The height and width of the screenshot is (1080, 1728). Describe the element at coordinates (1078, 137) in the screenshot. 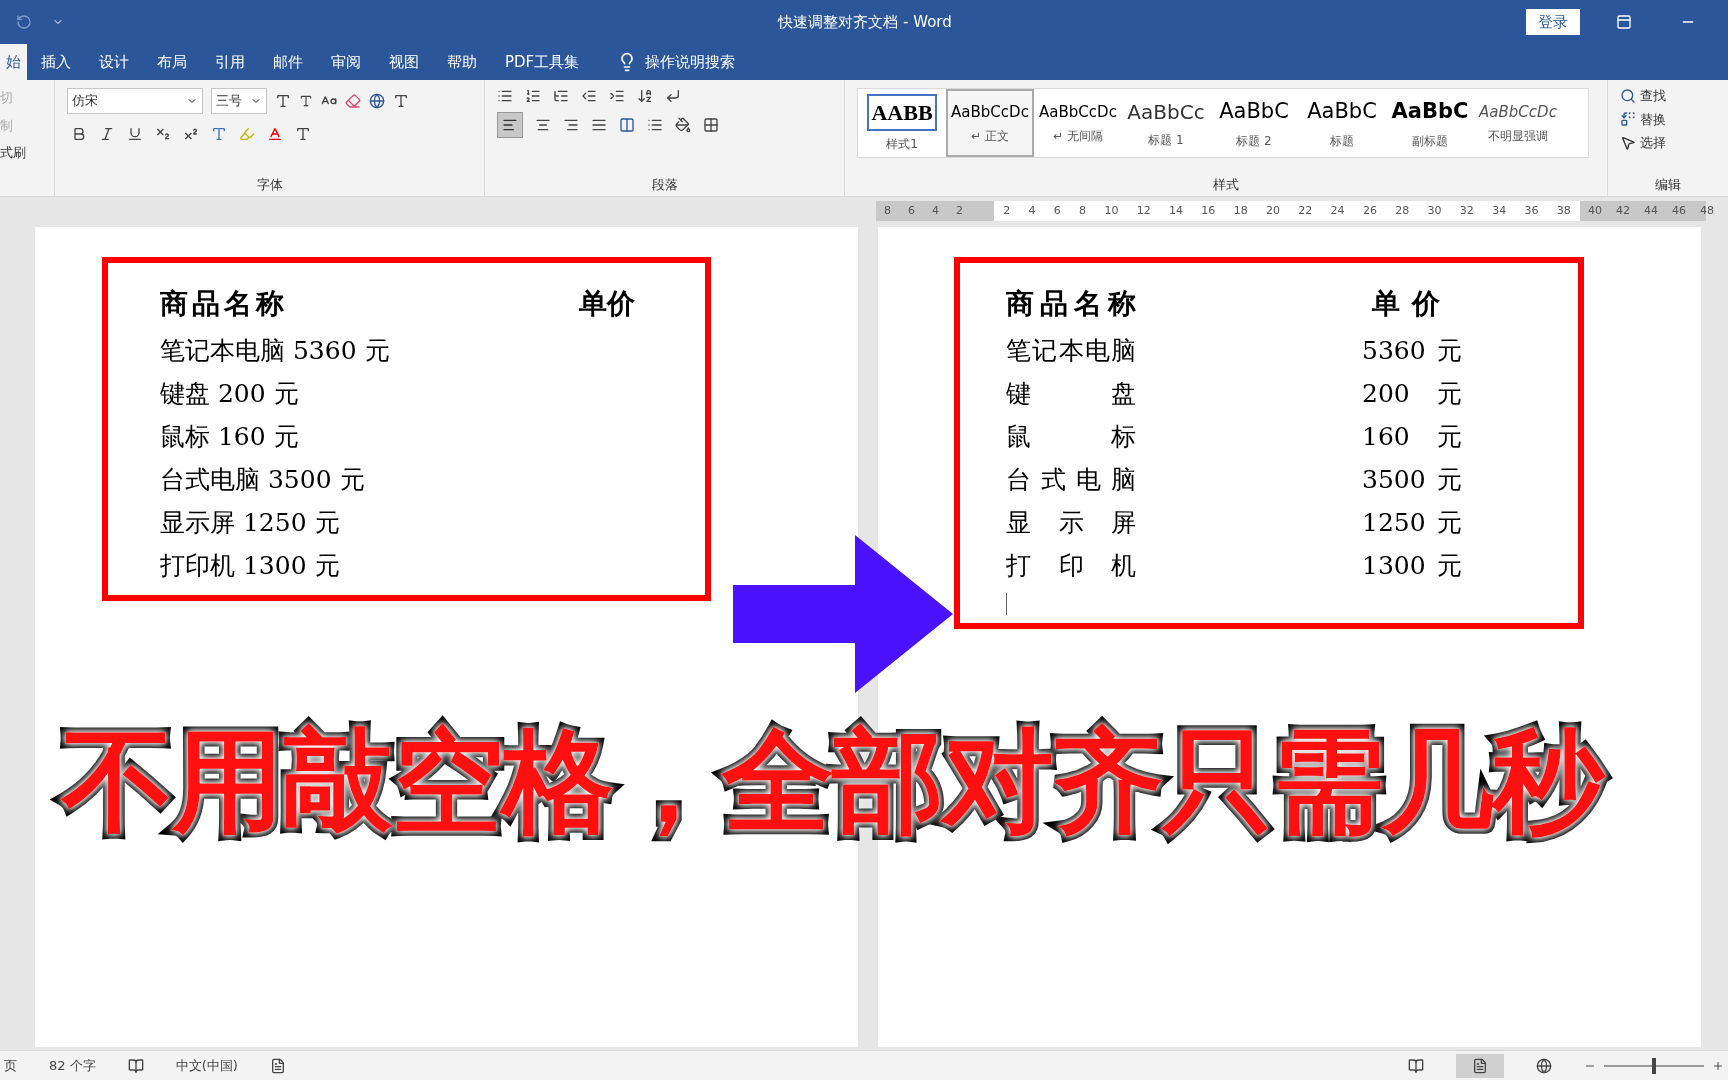

I see `style-name: ↵ 无间隔` at that location.